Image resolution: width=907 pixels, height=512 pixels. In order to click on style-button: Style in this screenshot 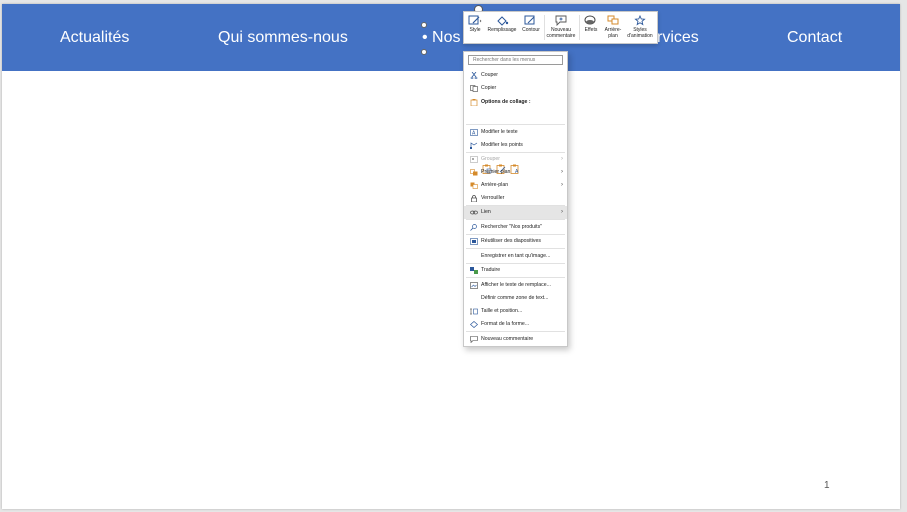, I will do `click(475, 27)`.